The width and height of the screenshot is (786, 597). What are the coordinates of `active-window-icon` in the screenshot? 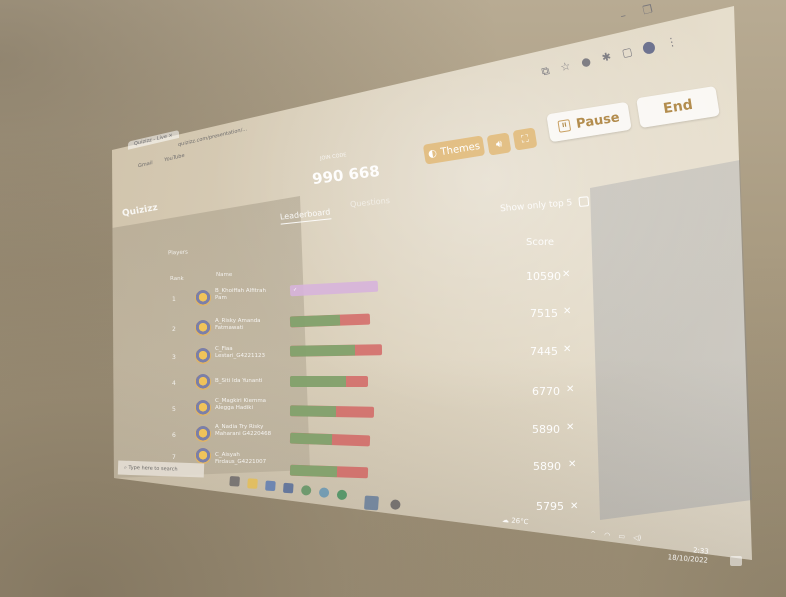 It's located at (371, 503).